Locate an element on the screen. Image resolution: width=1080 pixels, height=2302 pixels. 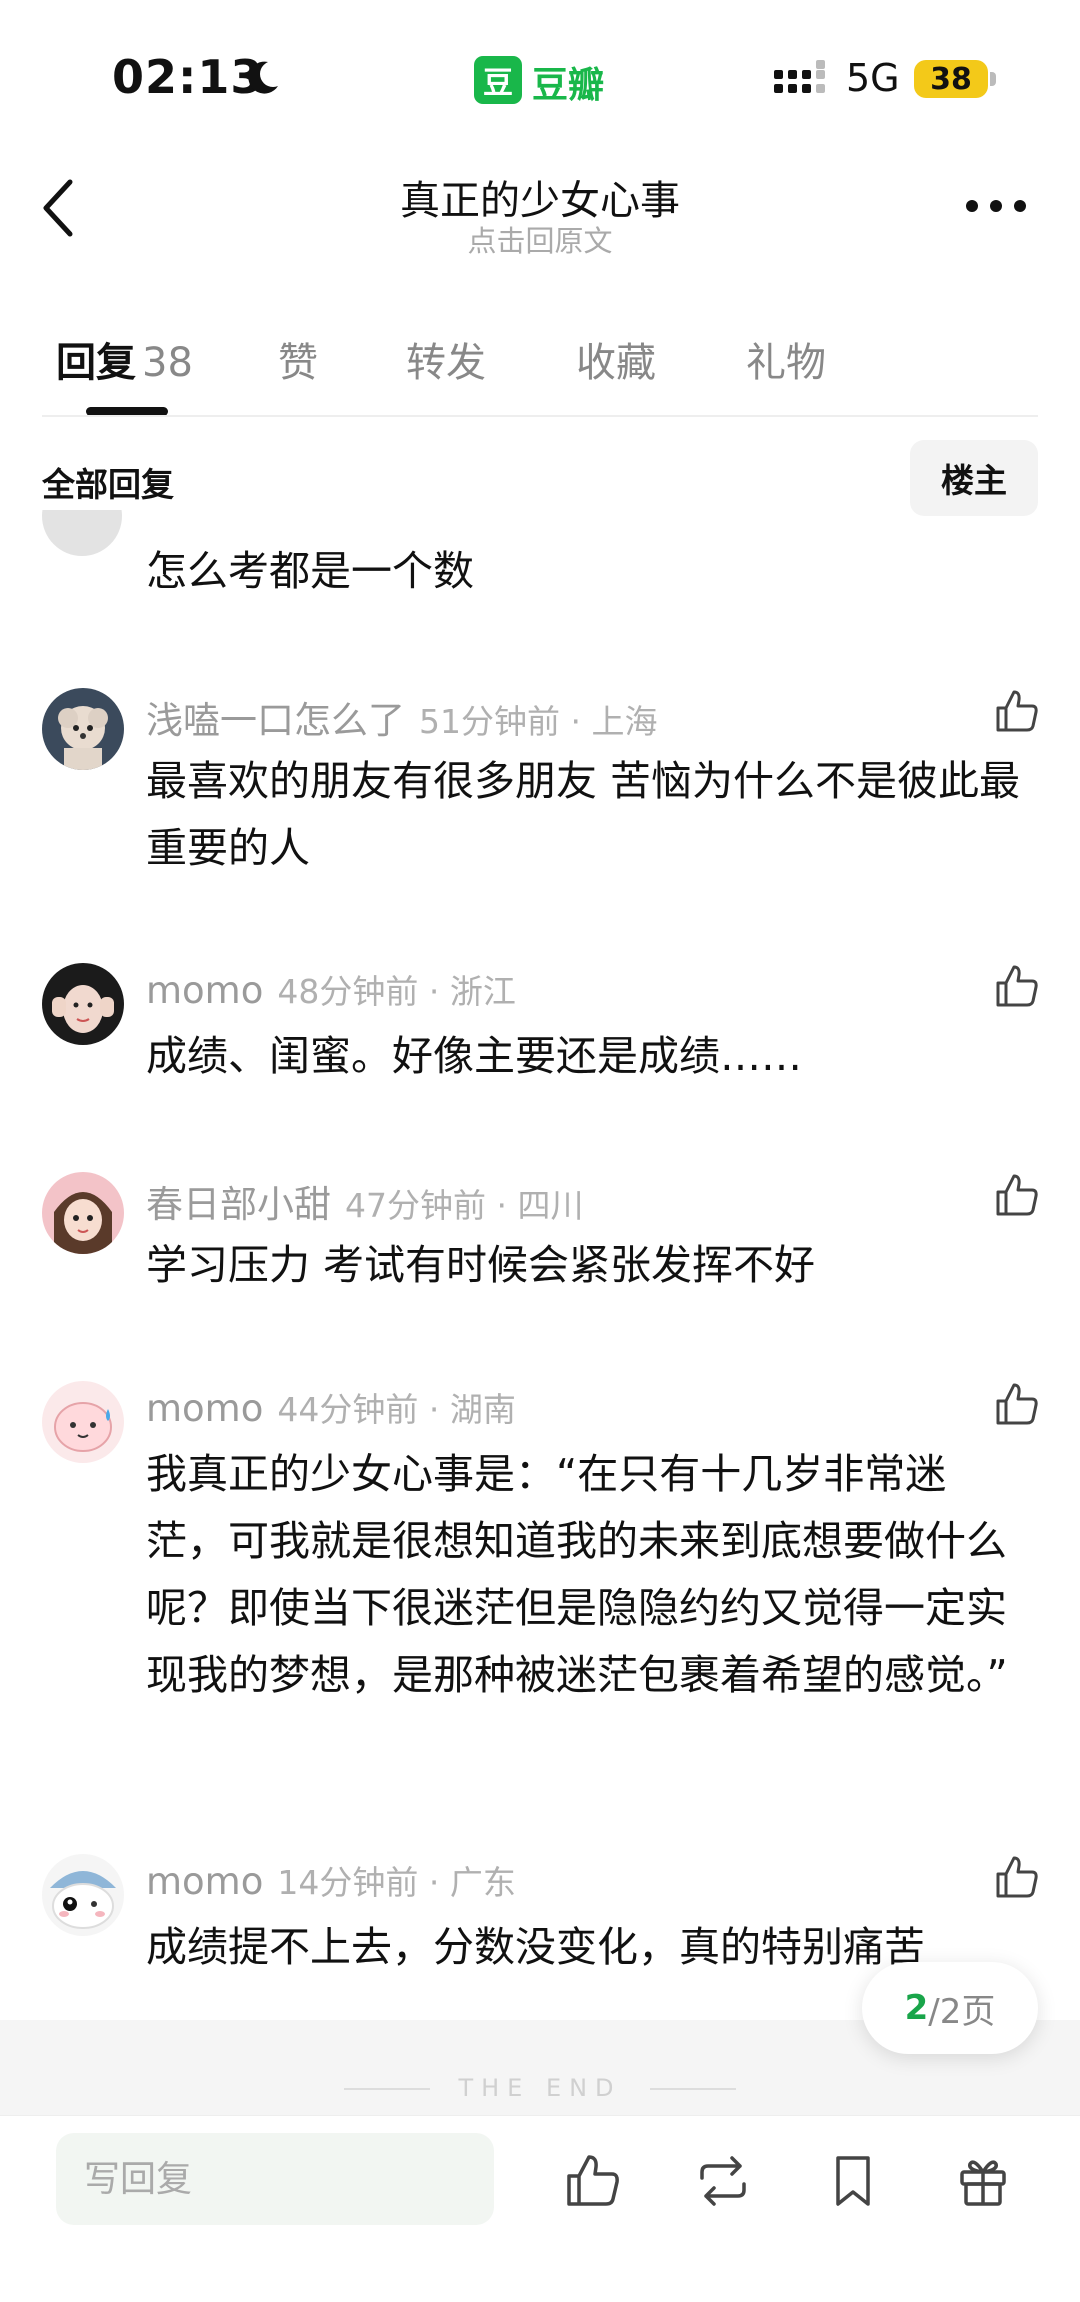
end-label: THE END is located at coordinates (540, 2088).